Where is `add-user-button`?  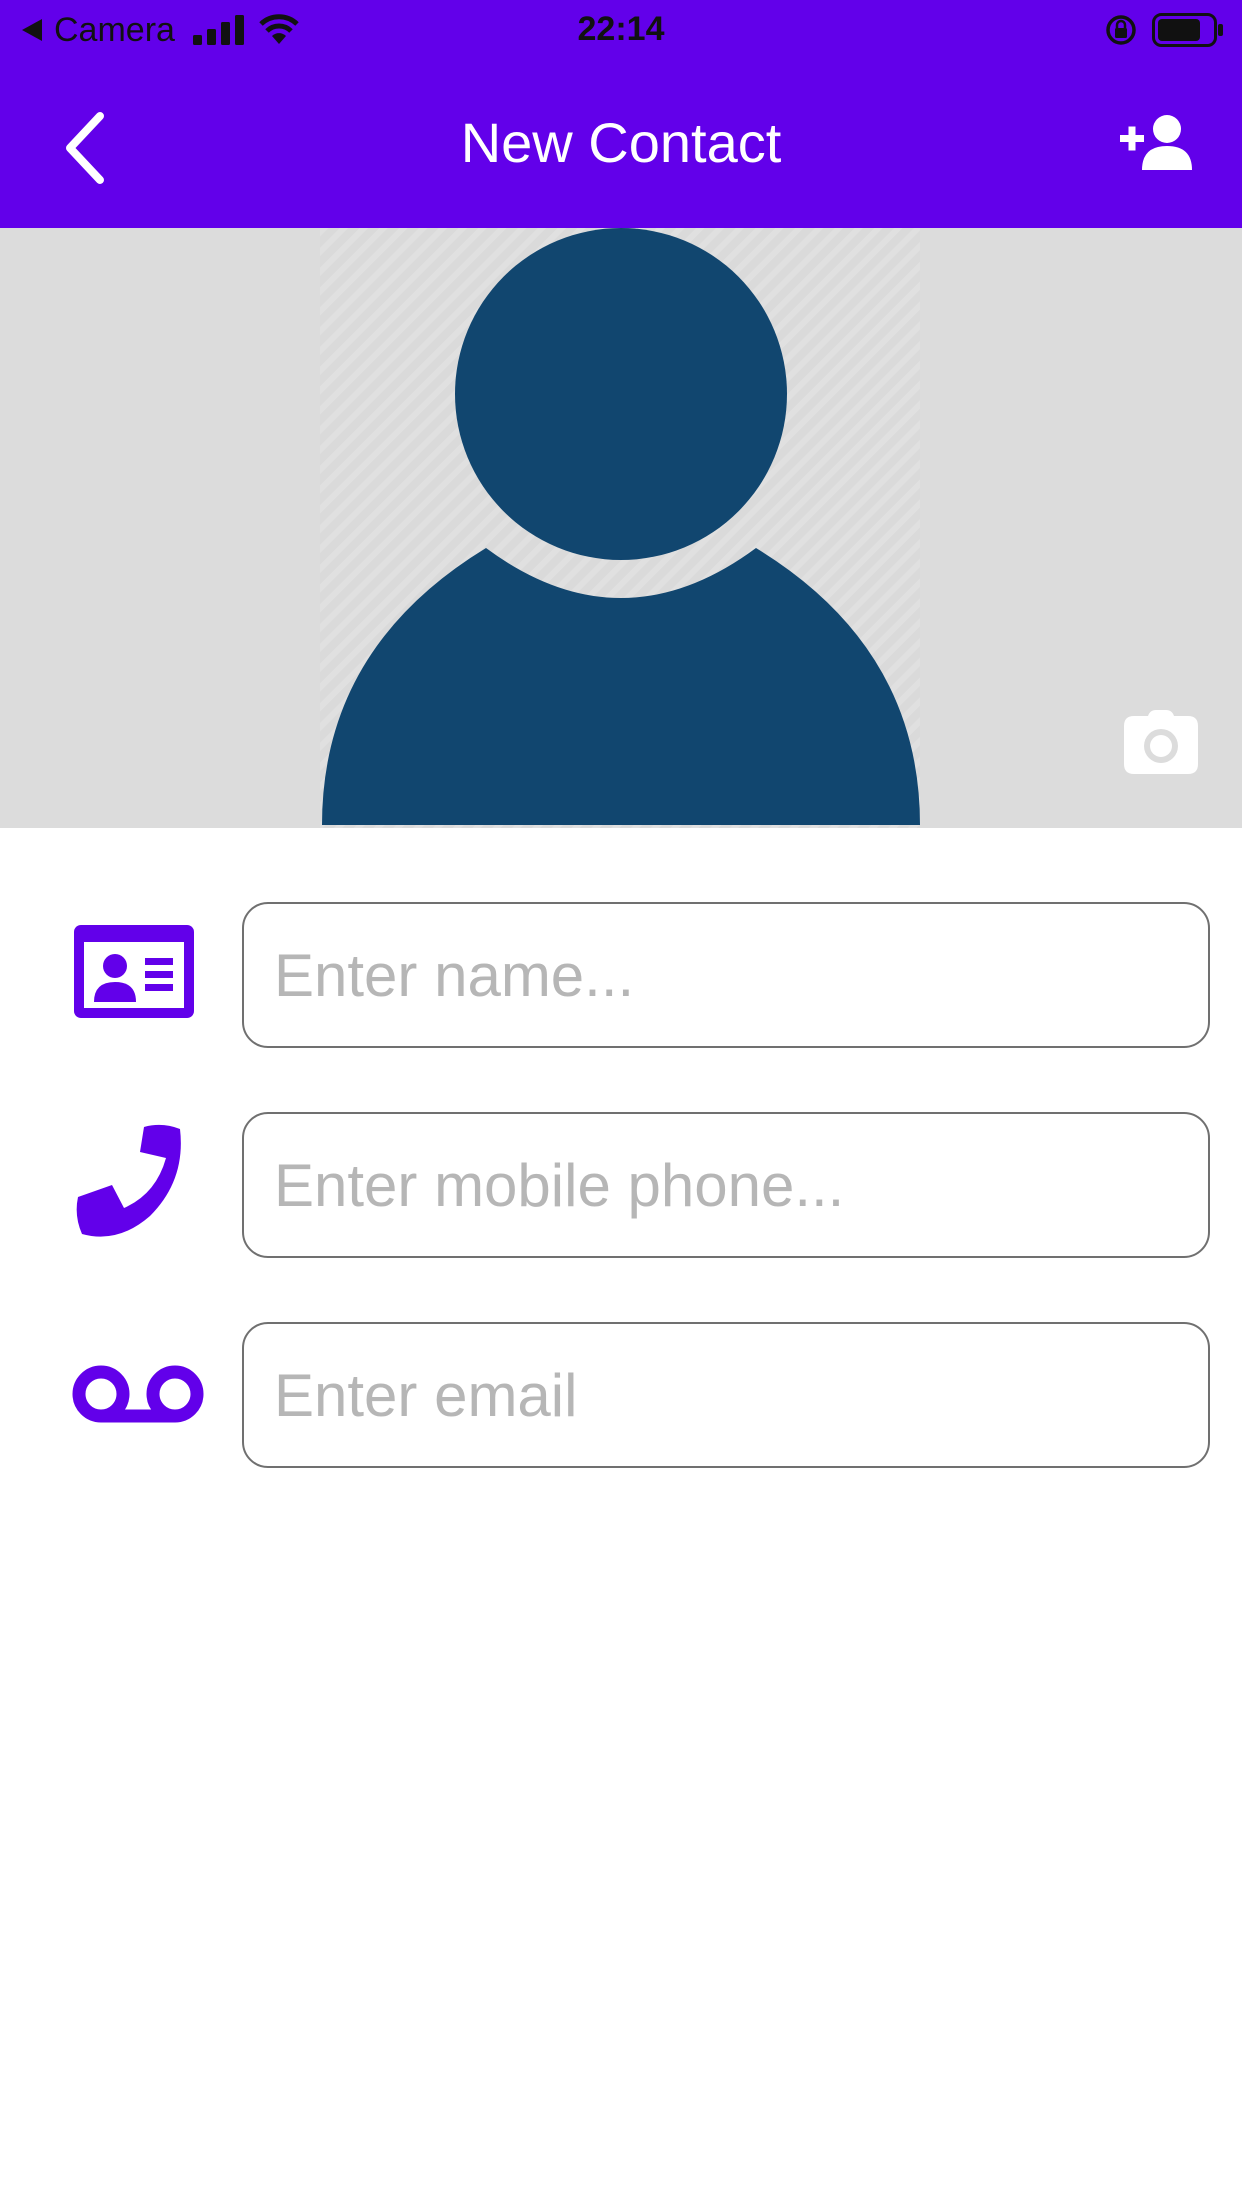
add-user-button is located at coordinates (1158, 142).